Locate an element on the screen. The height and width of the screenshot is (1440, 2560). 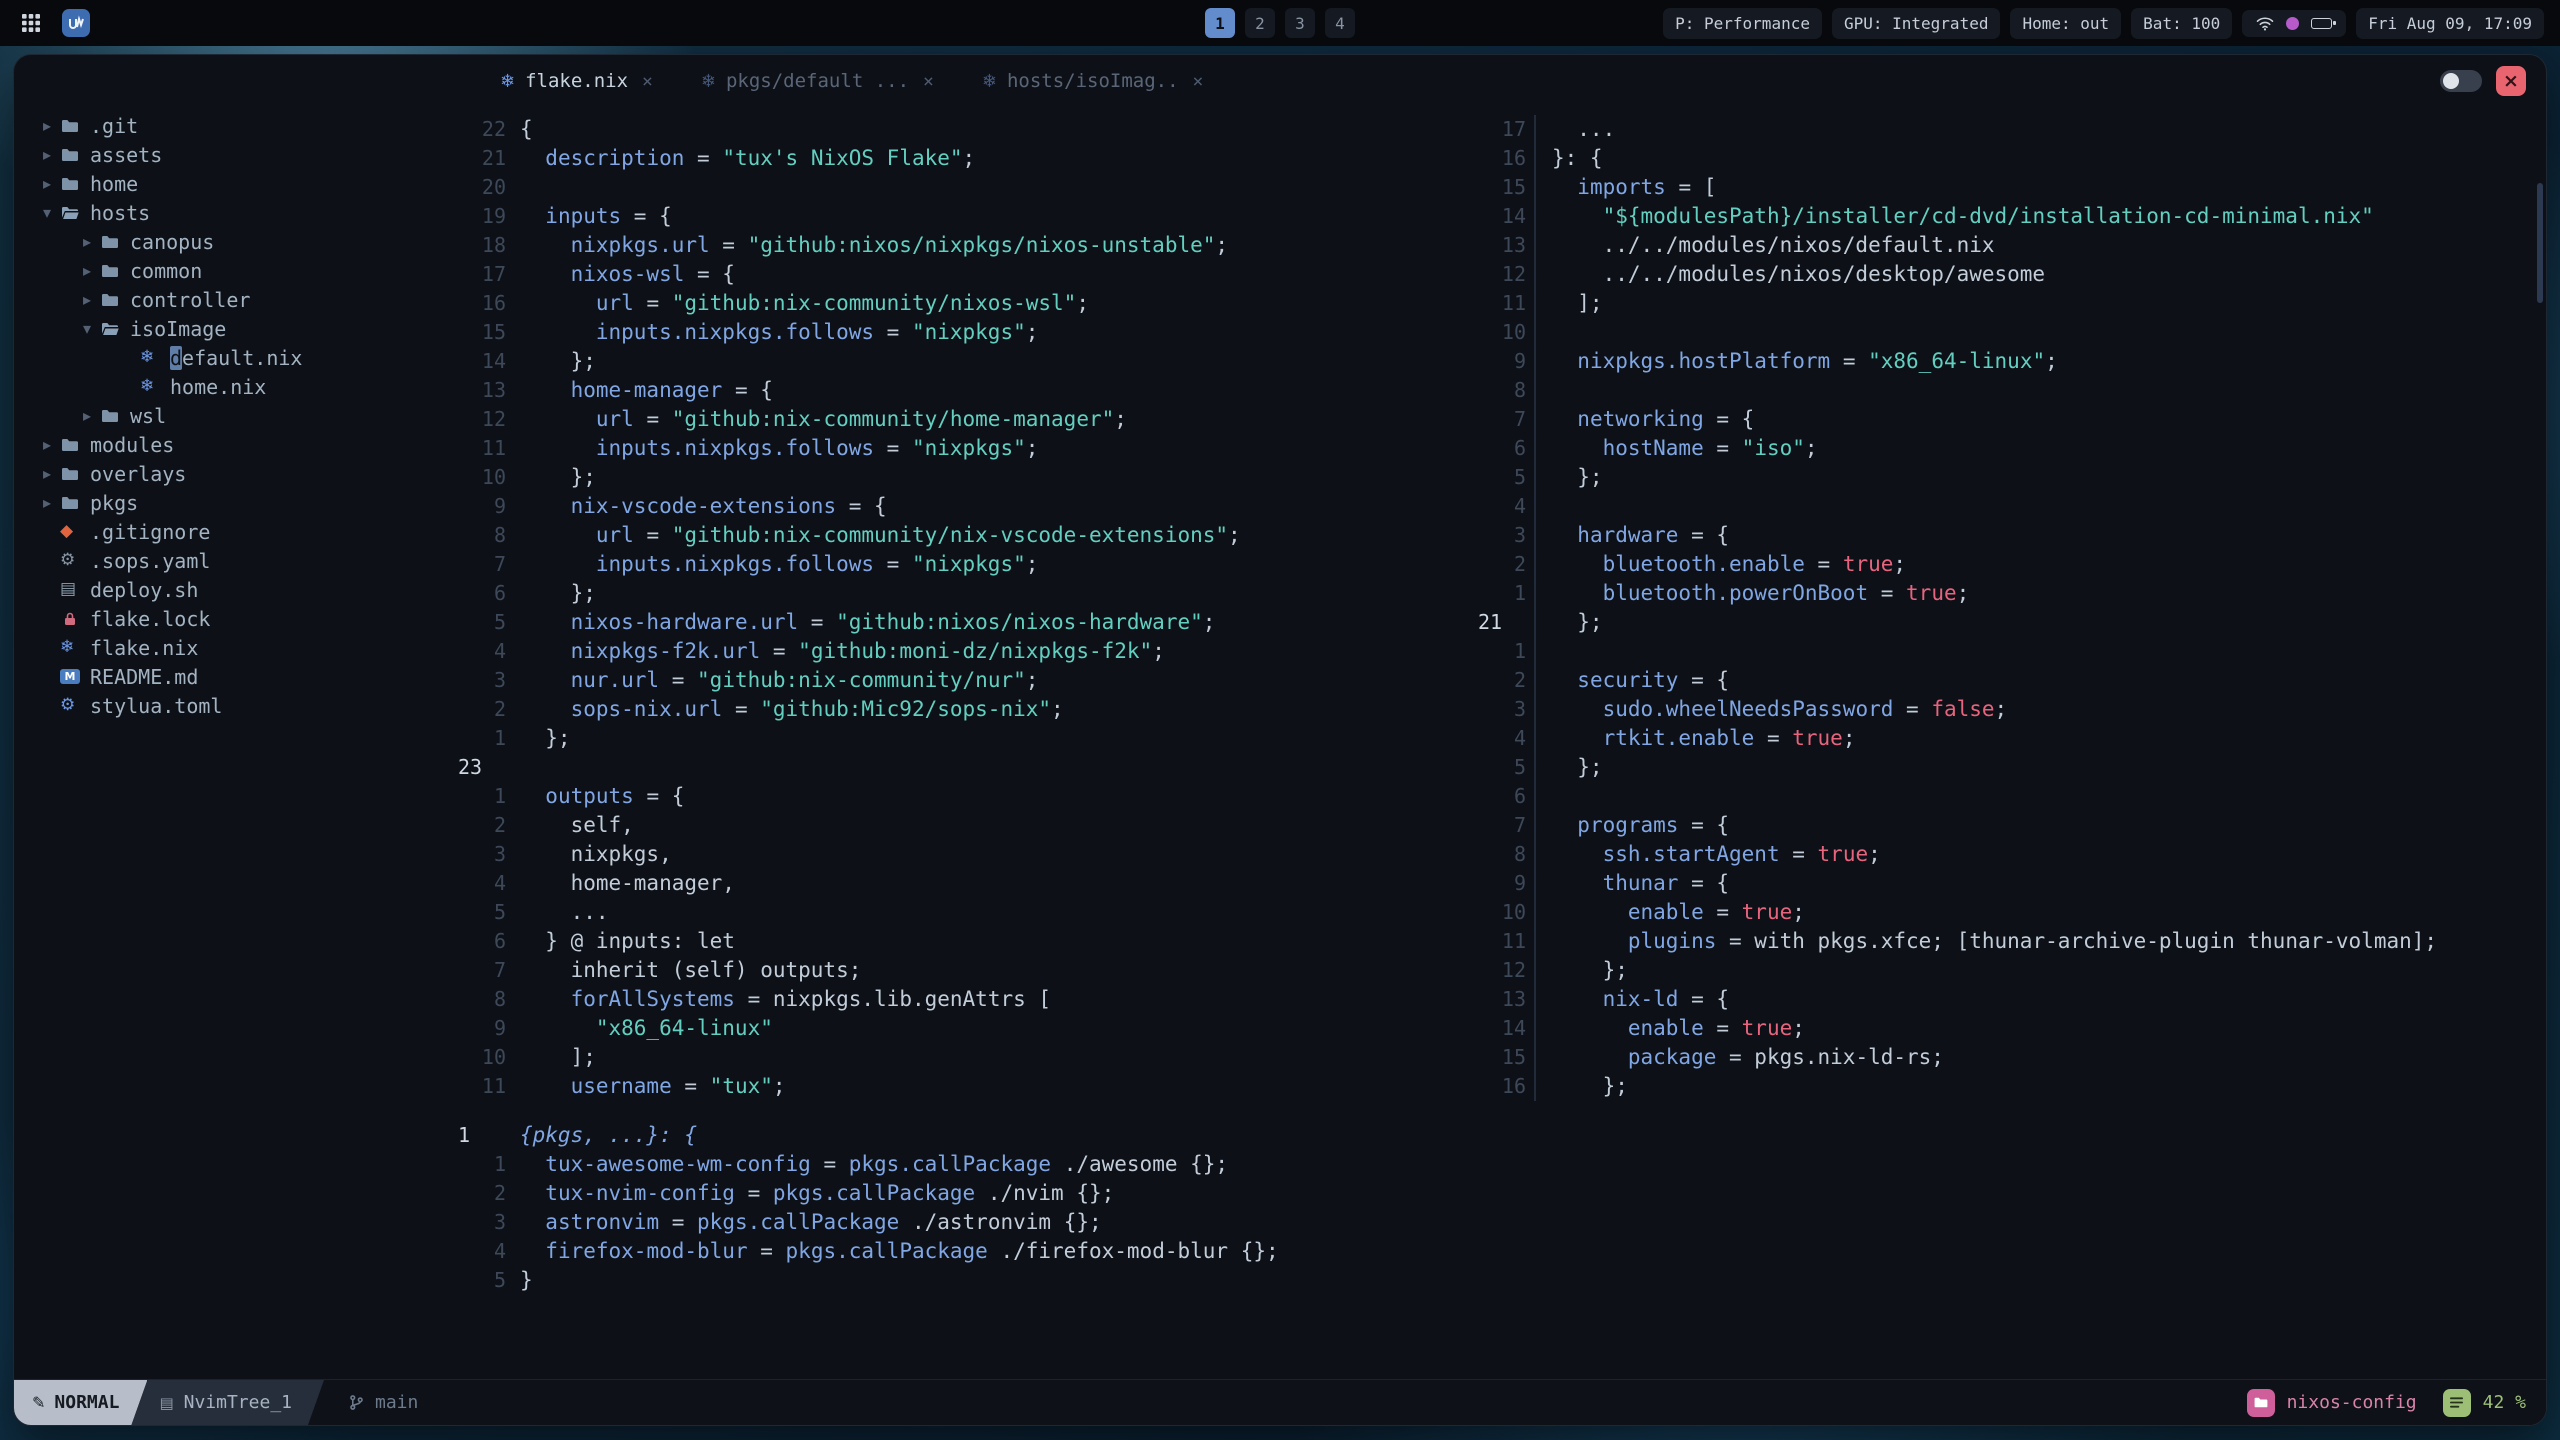
tree-item--git: ▸ .git is located at coordinates (232, 125).